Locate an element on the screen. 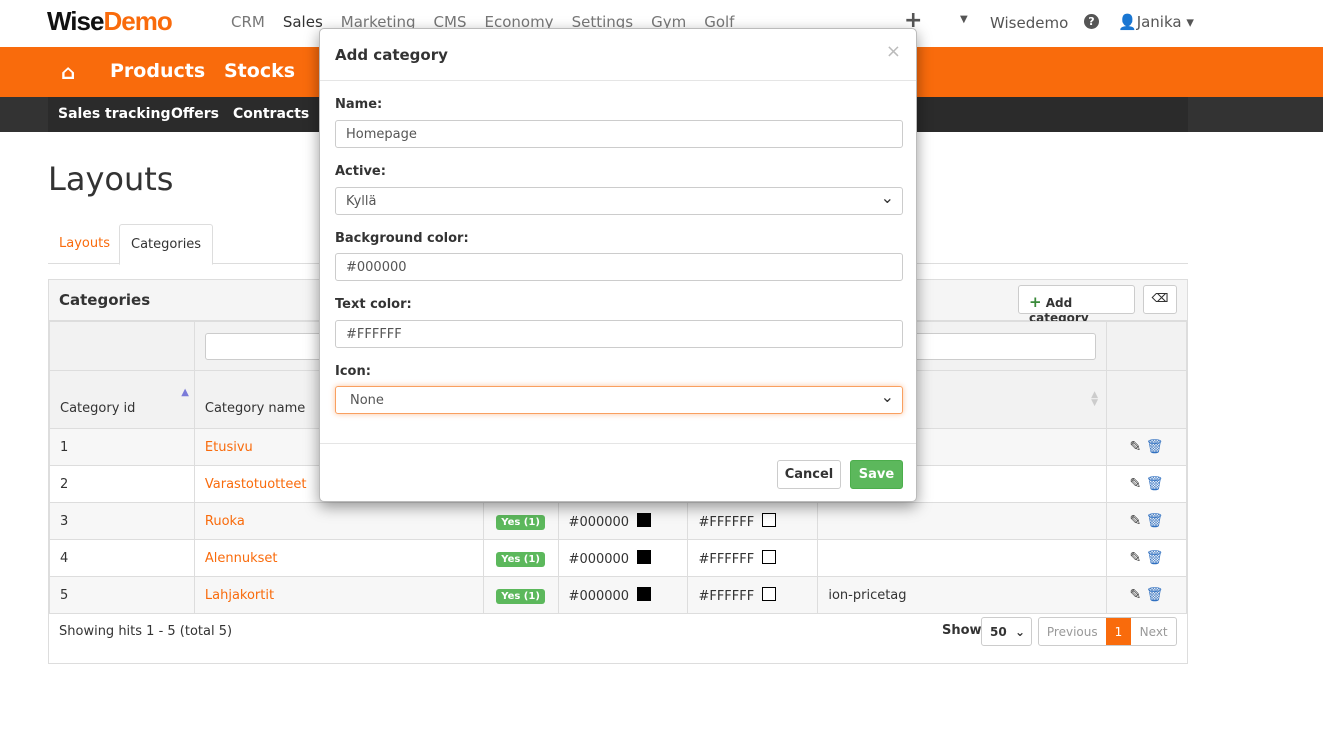 This screenshot has width=1323, height=745. bg-color-label: Background color: is located at coordinates (402, 238).